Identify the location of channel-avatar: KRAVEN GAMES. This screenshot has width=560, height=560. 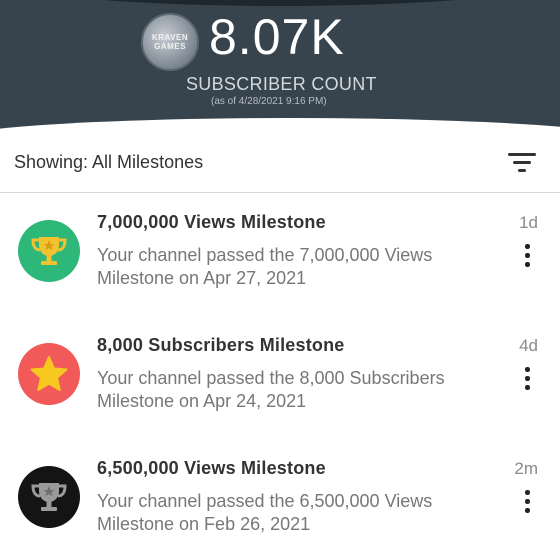
(170, 42).